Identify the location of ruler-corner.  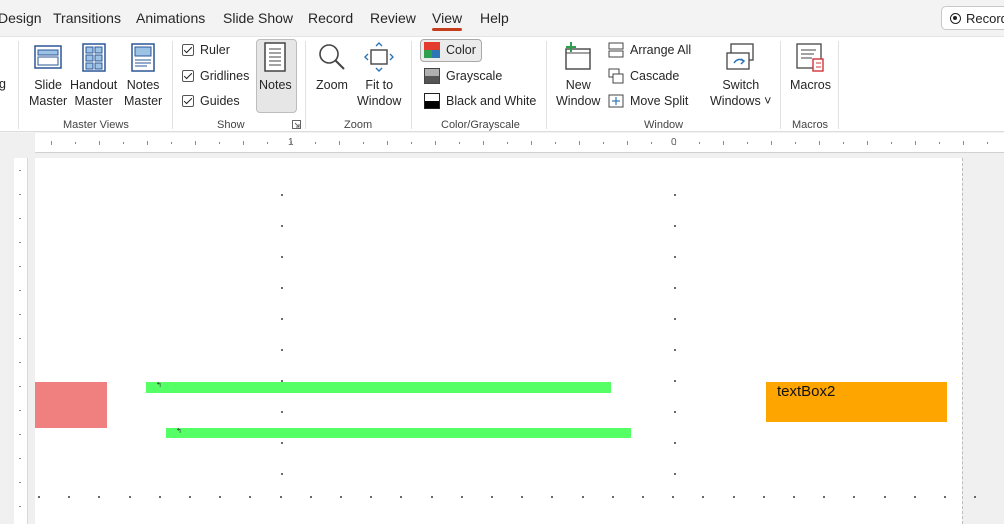
(17, 143).